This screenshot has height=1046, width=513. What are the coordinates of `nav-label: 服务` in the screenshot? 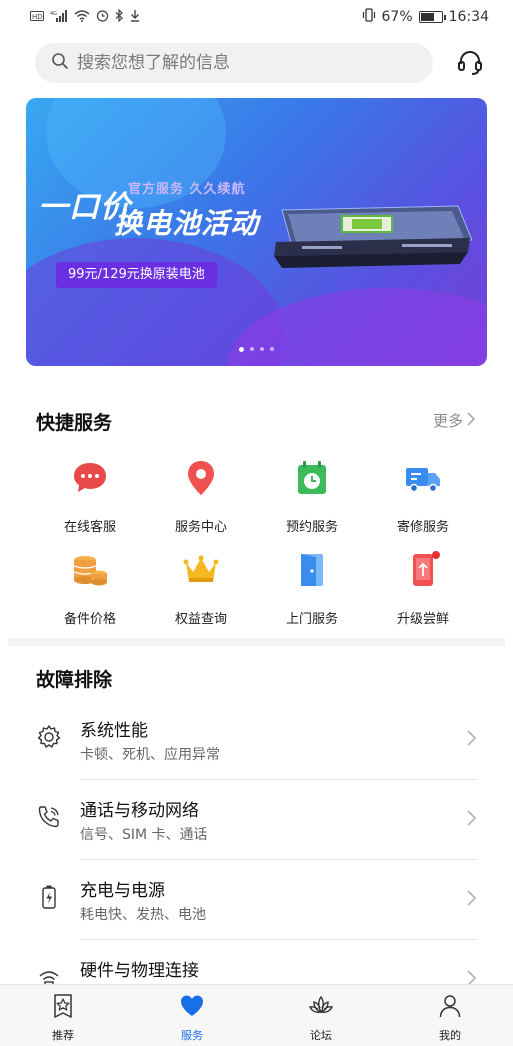 It's located at (192, 1035).